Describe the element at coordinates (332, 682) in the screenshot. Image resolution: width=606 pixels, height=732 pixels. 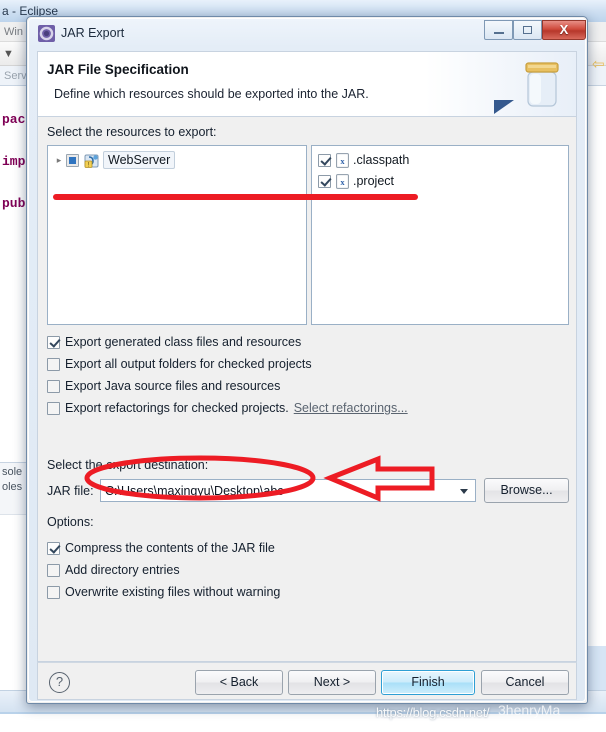
I see `next-button: Next >` at that location.